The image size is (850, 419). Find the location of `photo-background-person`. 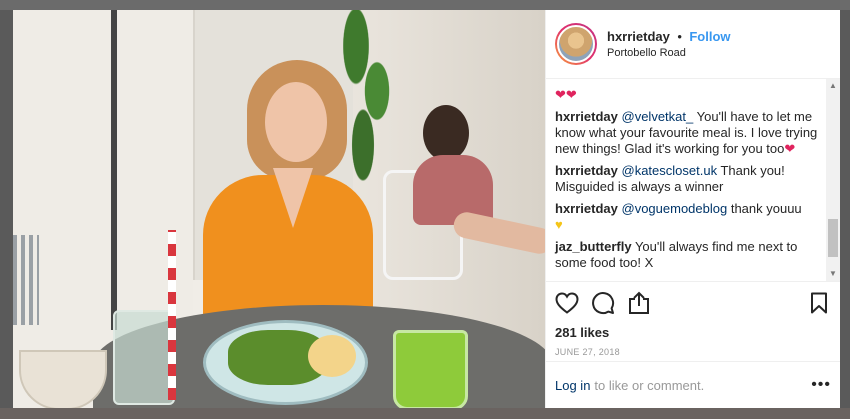

photo-background-person is located at coordinates (479, 205).